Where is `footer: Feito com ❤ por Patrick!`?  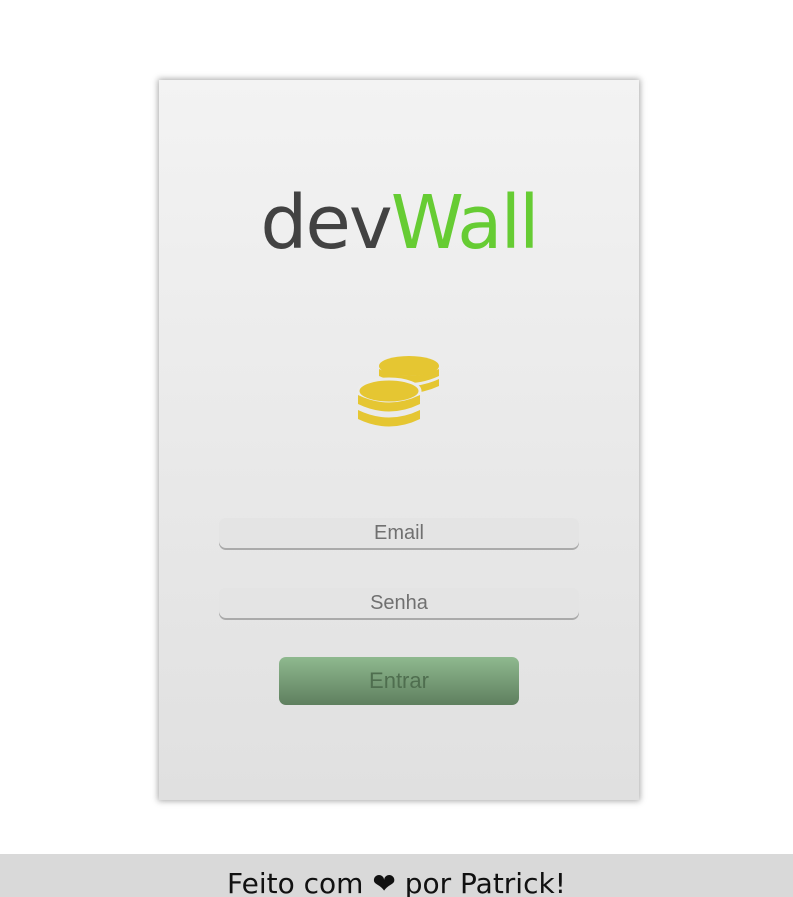 footer: Feito com ❤ por Patrick! is located at coordinates (396, 875).